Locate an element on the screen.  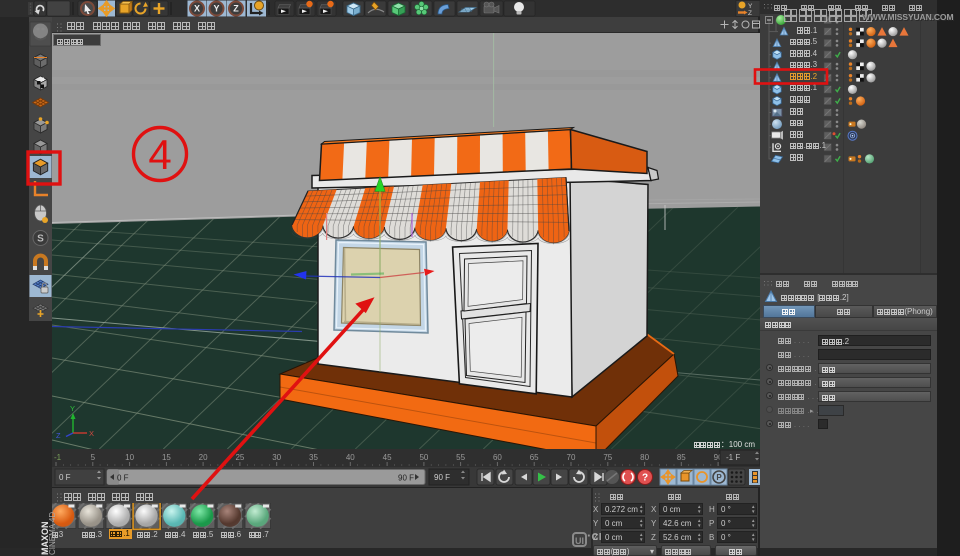
svg-text: 40 is located at coordinates (350, 457).